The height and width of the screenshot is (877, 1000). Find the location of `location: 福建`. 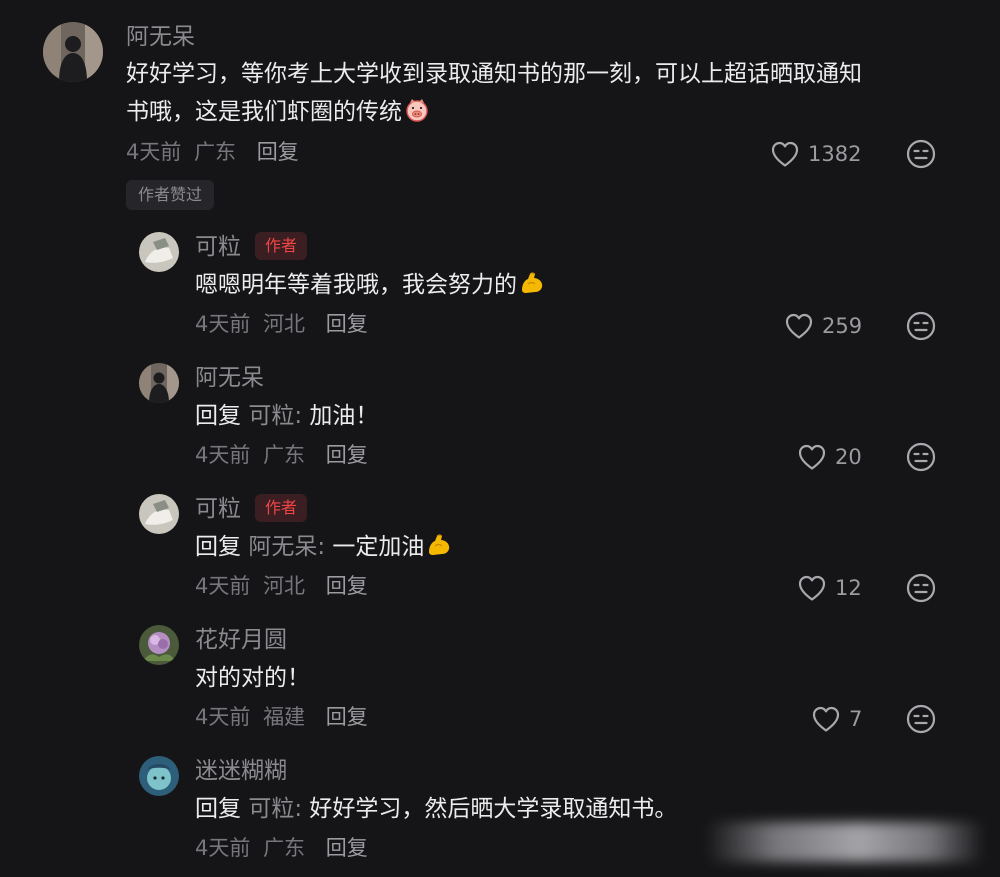

location: 福建 is located at coordinates (284, 717).